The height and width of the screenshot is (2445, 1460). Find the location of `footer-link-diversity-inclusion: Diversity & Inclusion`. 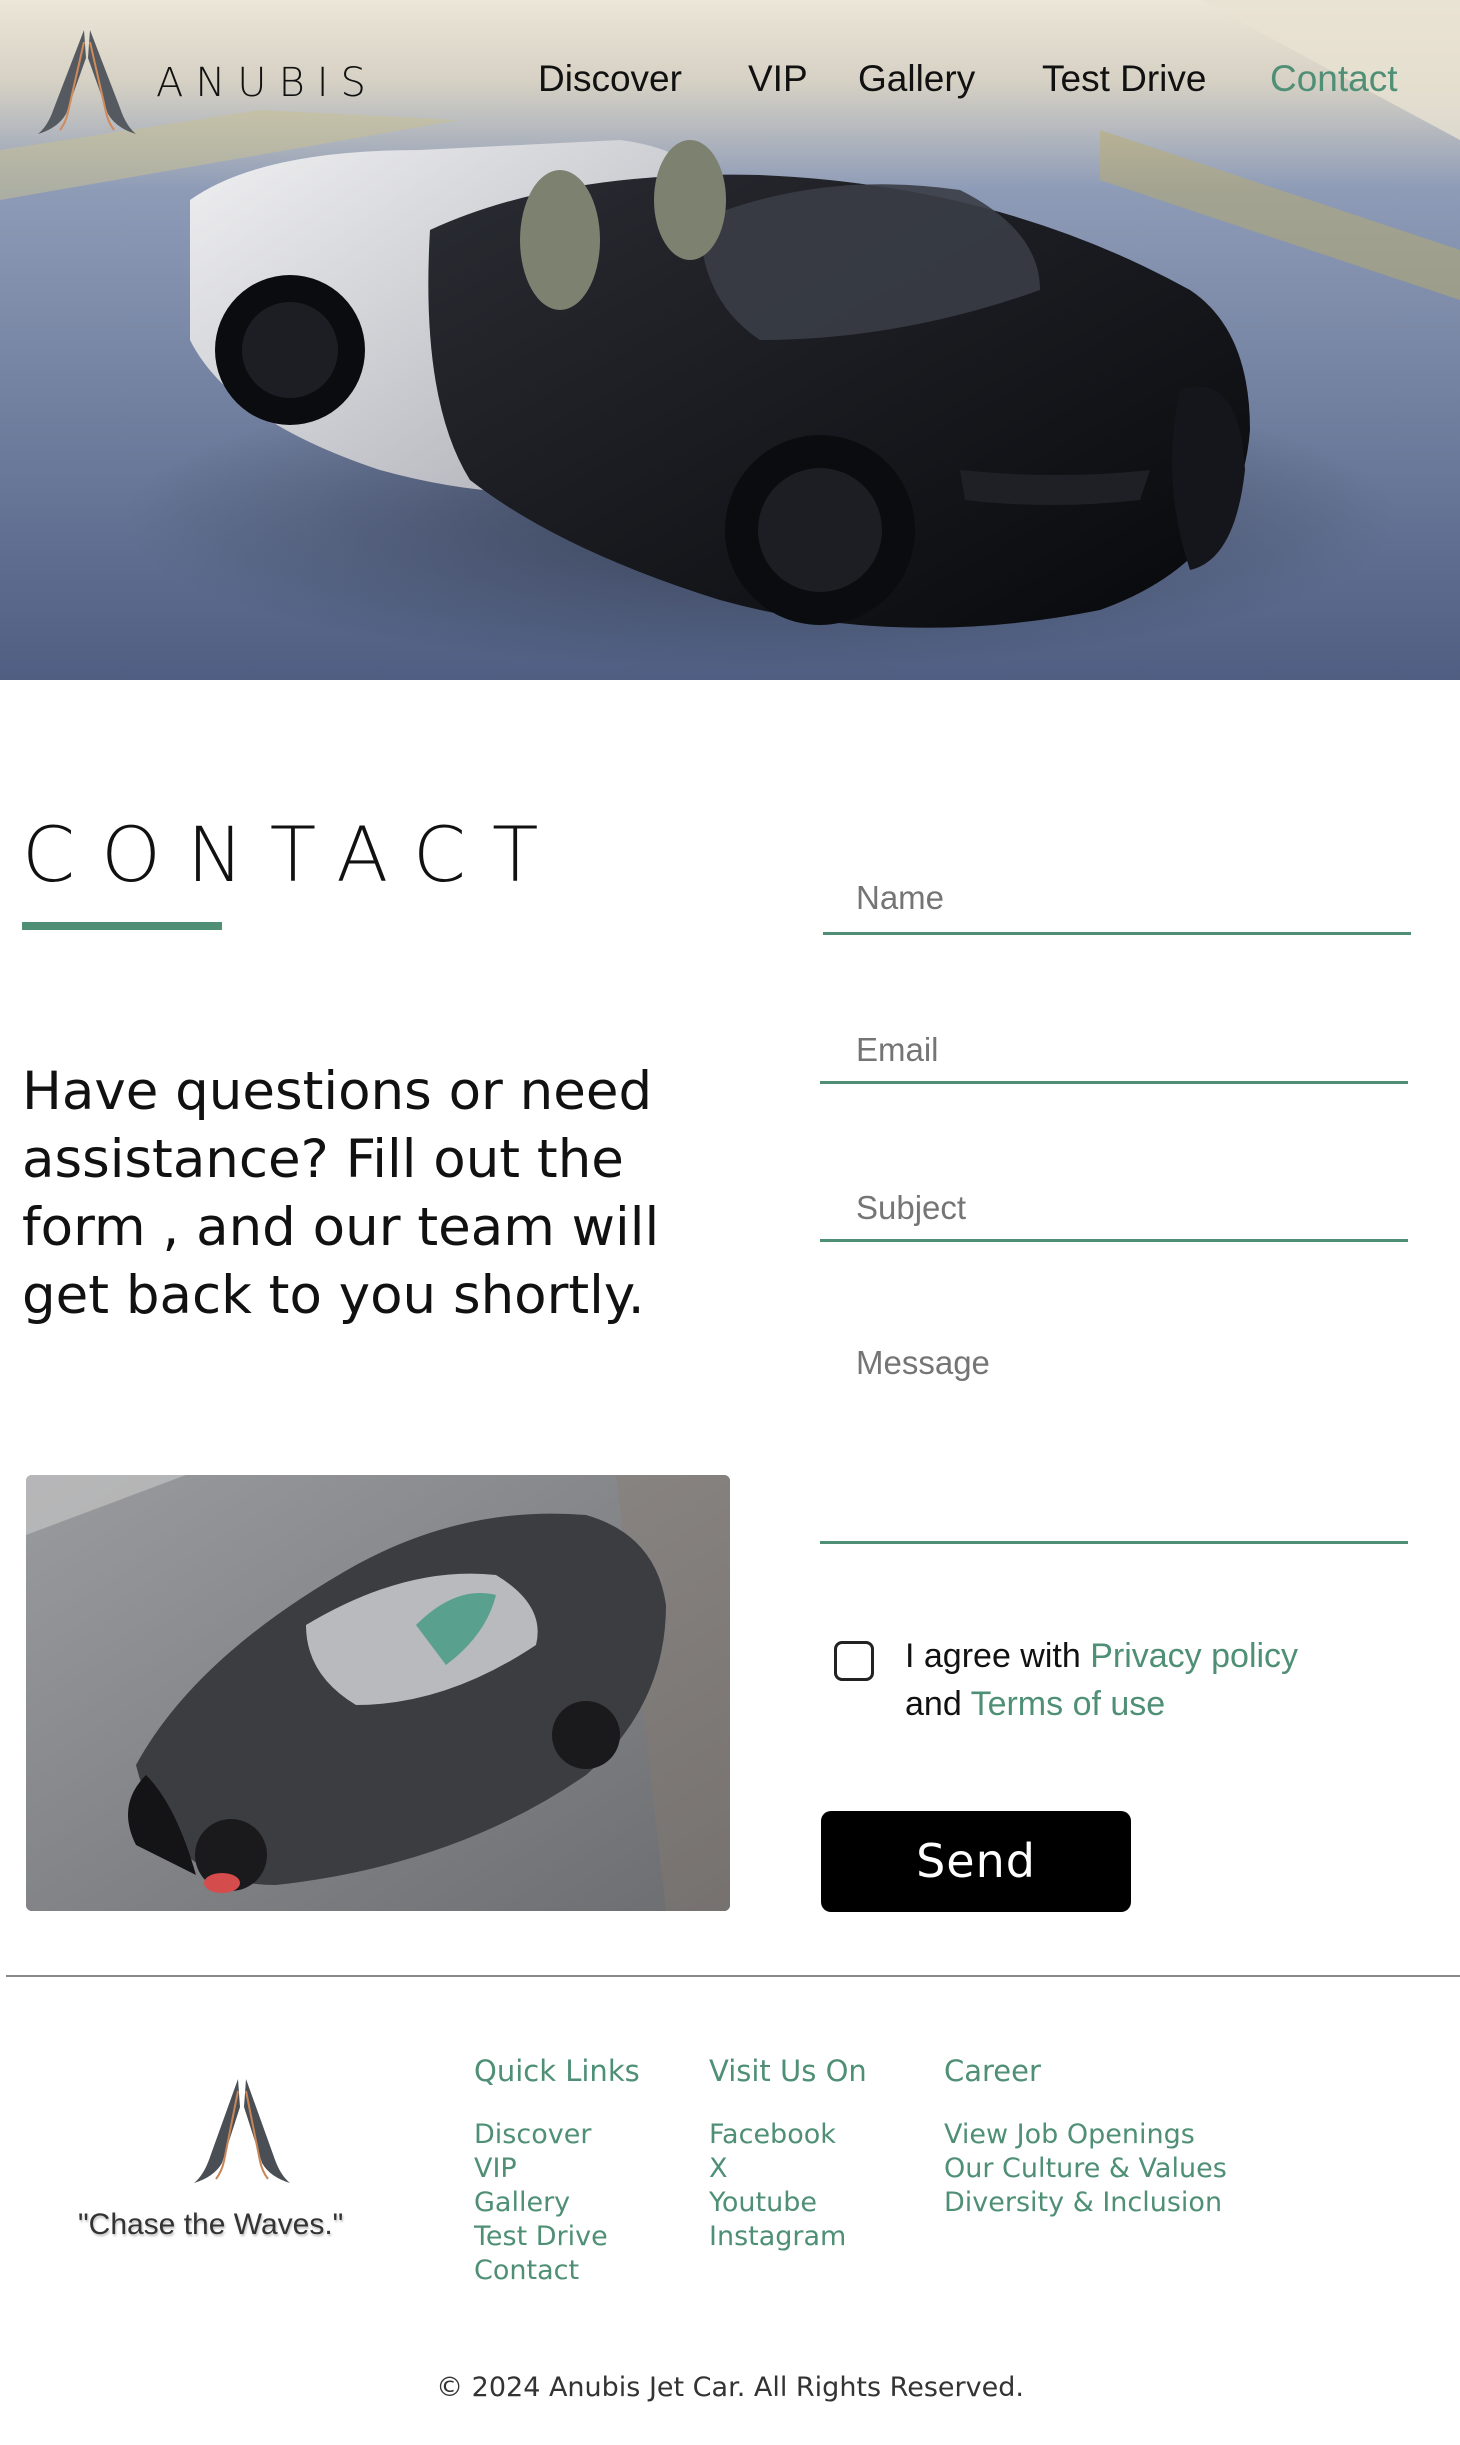

footer-link-diversity-inclusion: Diversity & Inclusion is located at coordinates (1085, 2203).